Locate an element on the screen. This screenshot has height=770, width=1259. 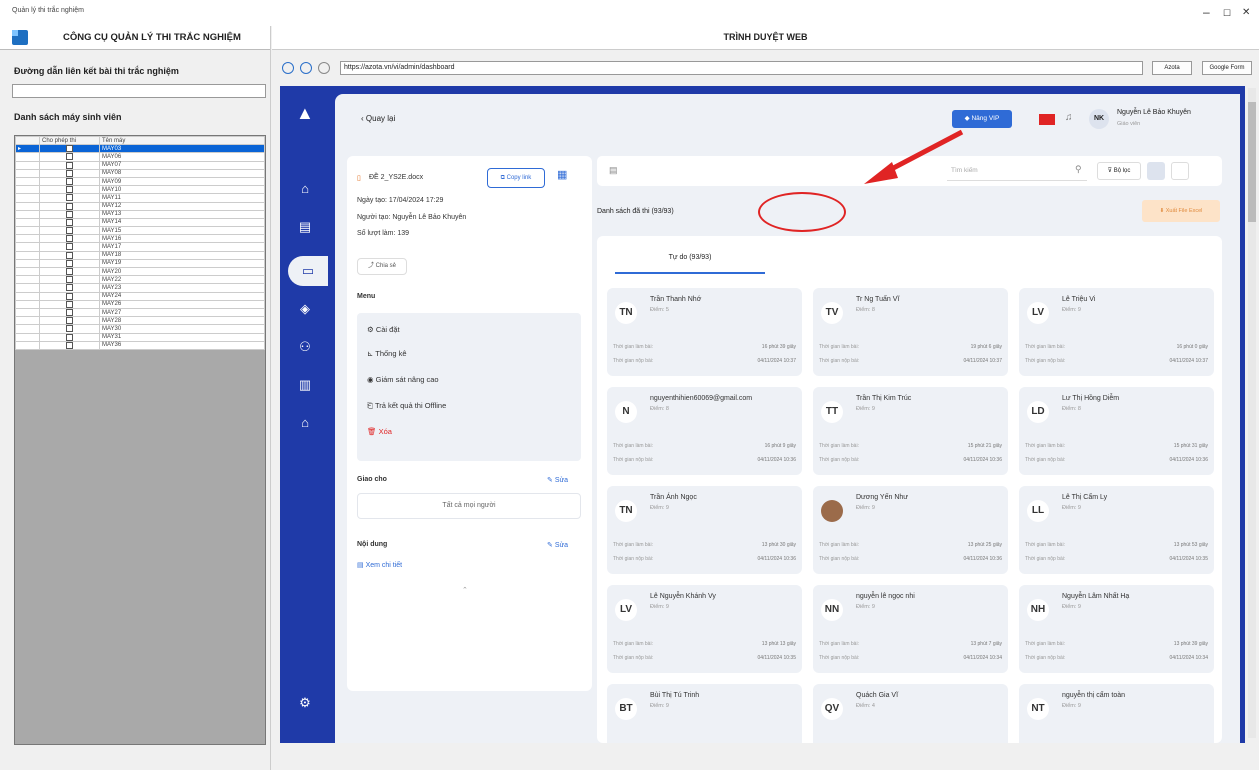
maximize-button: ☐ is located at coordinates (1227, 13).